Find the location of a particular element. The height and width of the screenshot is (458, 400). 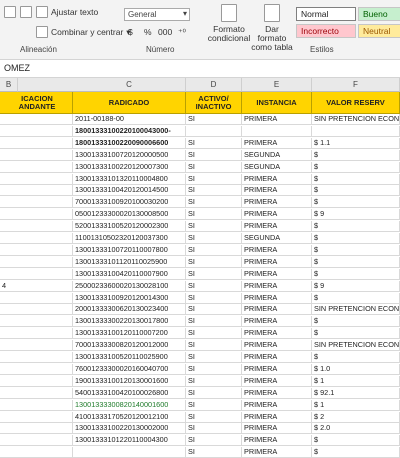

cell-c: 76001233300020160040700 is located at coordinates (129, 369).